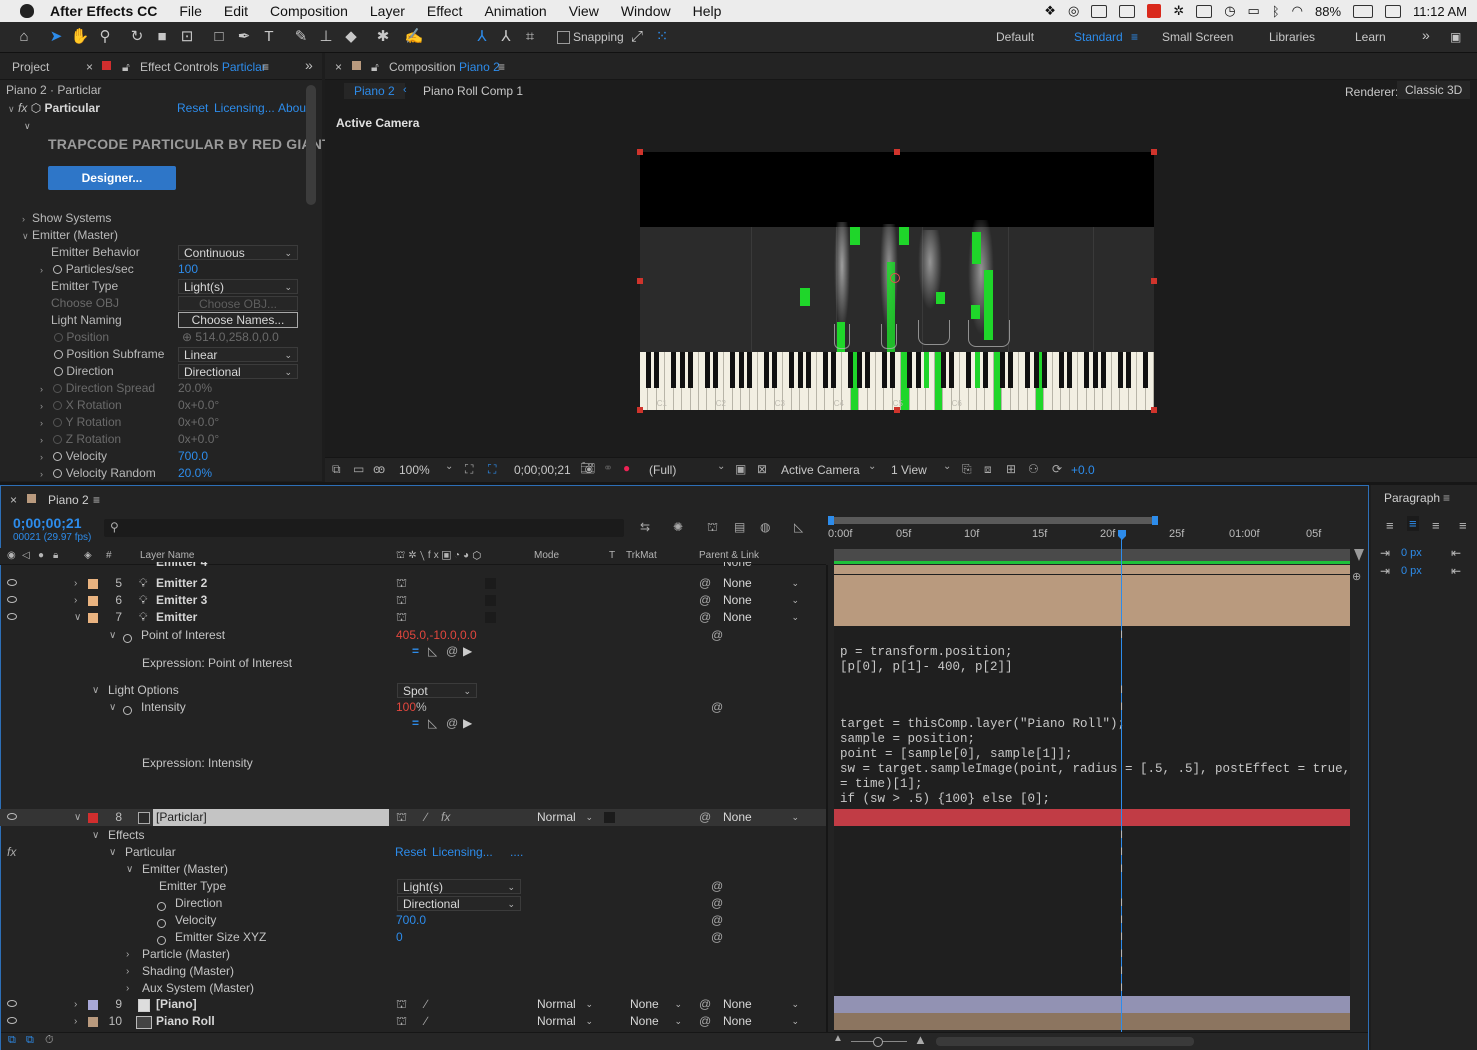 The width and height of the screenshot is (1477, 1050). I want to click on app-status-icon, so click(1099, 11).